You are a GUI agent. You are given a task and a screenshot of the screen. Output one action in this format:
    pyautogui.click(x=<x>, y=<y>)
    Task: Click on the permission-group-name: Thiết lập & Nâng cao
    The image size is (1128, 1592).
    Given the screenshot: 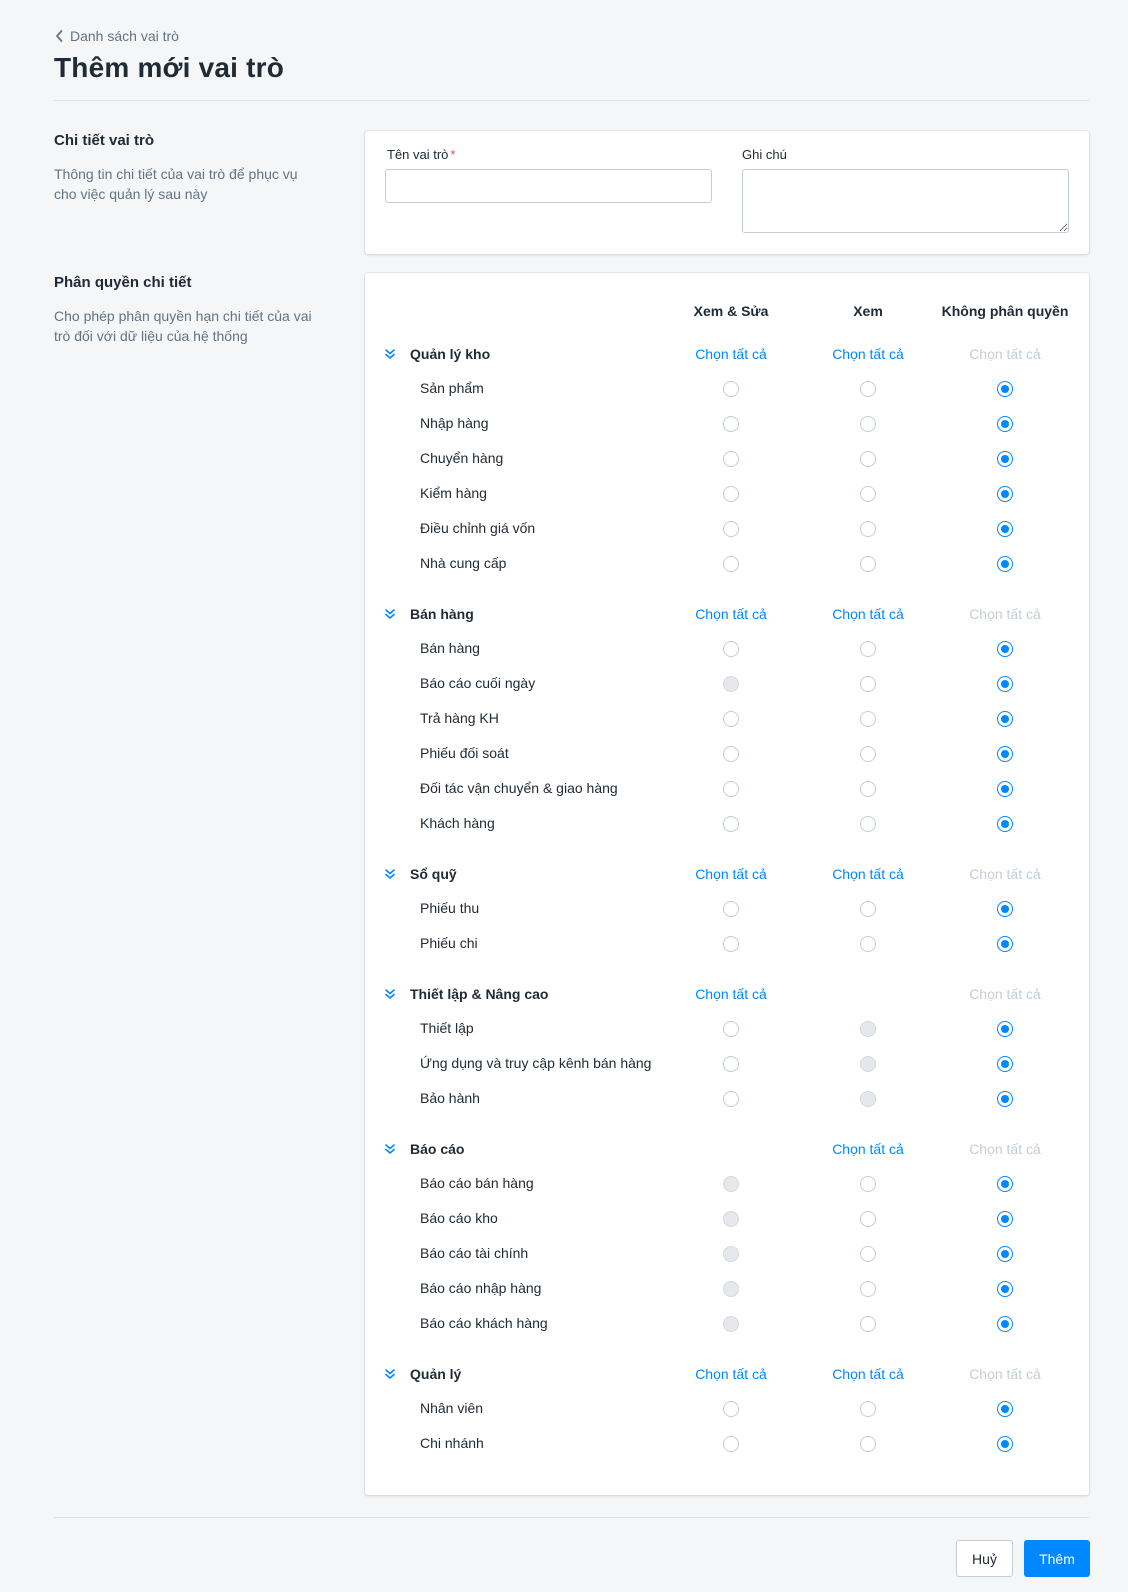 What is the action you would take?
    pyautogui.click(x=479, y=994)
    